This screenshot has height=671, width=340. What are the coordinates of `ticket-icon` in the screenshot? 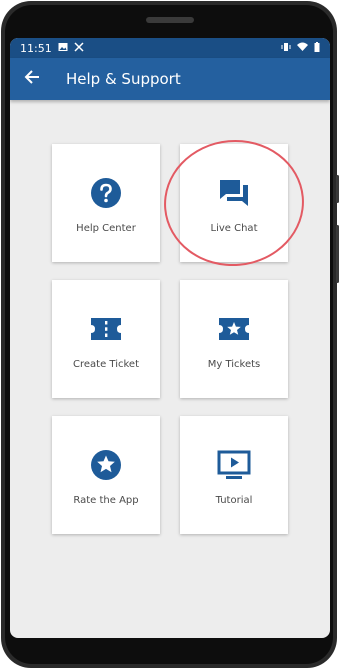 It's located at (106, 329).